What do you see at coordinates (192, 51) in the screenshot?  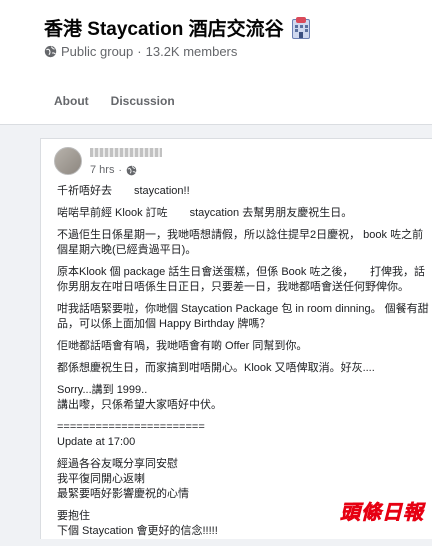 I see `group-members: 13.2K members` at bounding box center [192, 51].